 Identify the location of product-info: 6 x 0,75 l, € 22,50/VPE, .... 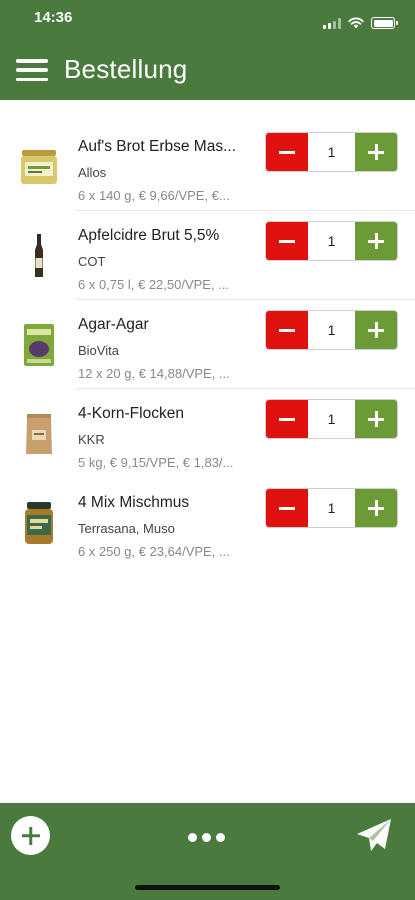
(154, 284).